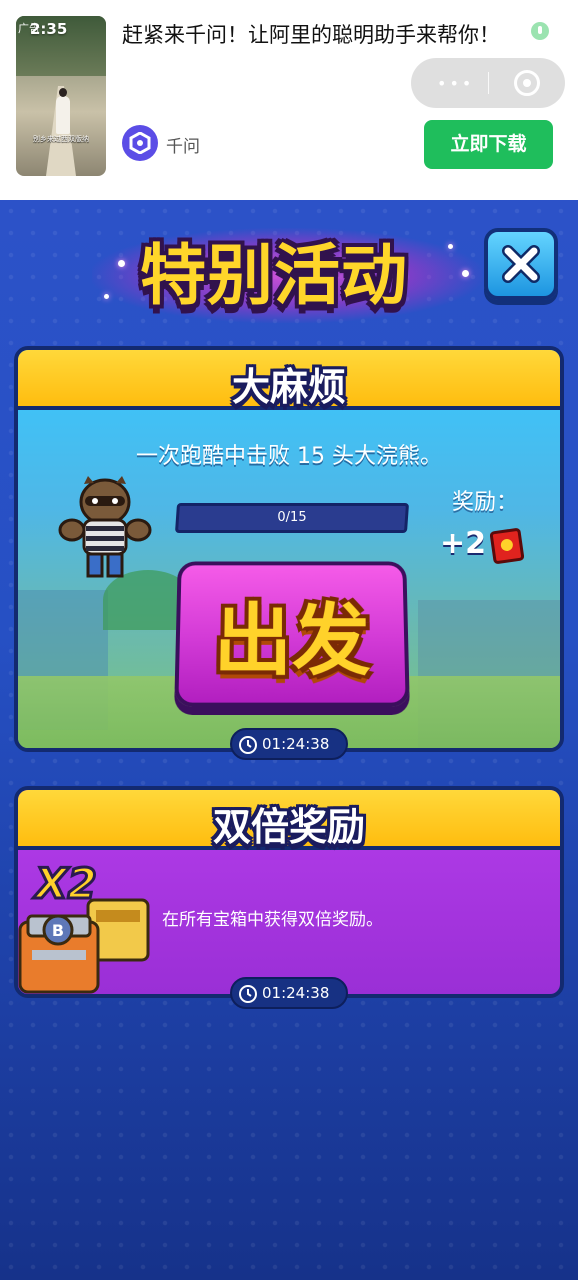  I want to click on reward-label: 奖励：, so click(485, 502).